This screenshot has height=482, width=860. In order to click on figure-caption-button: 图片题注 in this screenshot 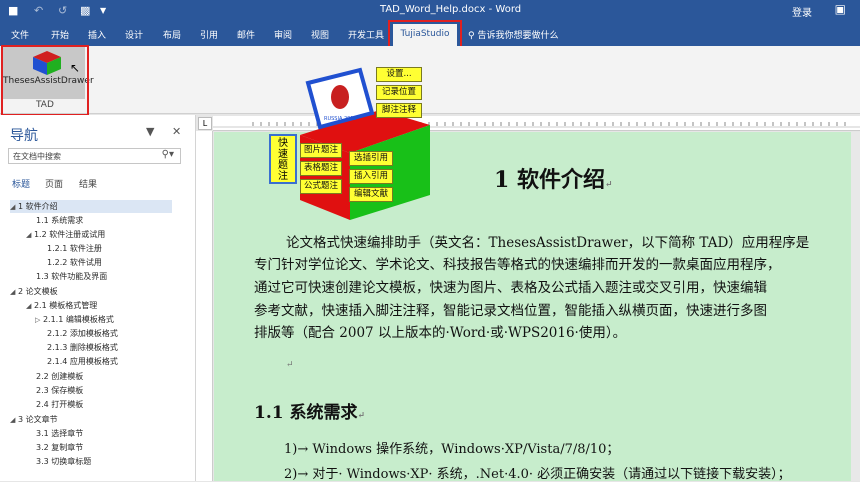, I will do `click(321, 150)`.